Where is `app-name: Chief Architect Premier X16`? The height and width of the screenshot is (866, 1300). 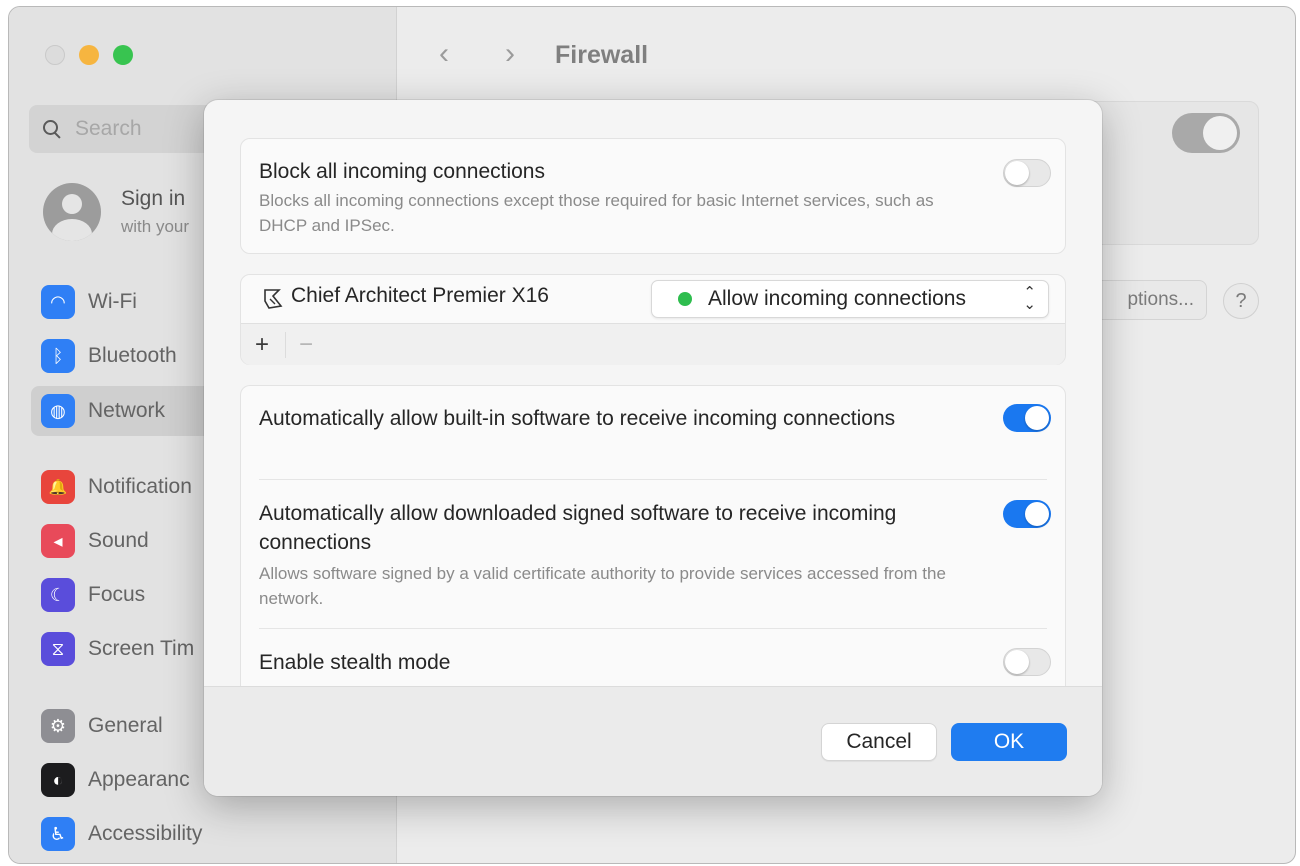 app-name: Chief Architect Premier X16 is located at coordinates (420, 295).